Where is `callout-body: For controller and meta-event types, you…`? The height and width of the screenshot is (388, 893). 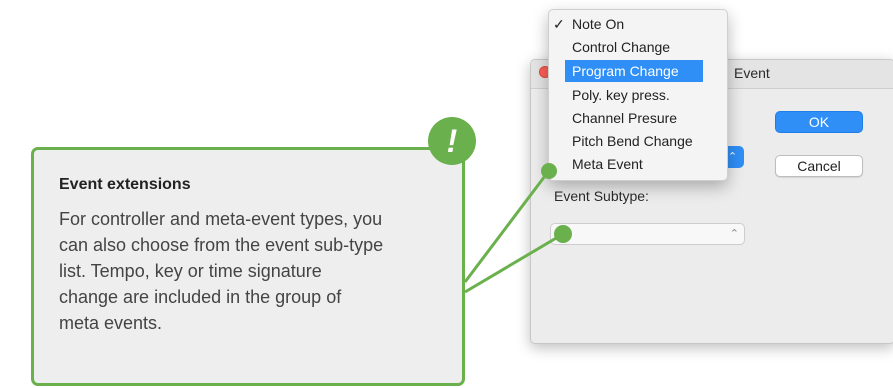 callout-body: For controller and meta-event types, you… is located at coordinates (221, 271).